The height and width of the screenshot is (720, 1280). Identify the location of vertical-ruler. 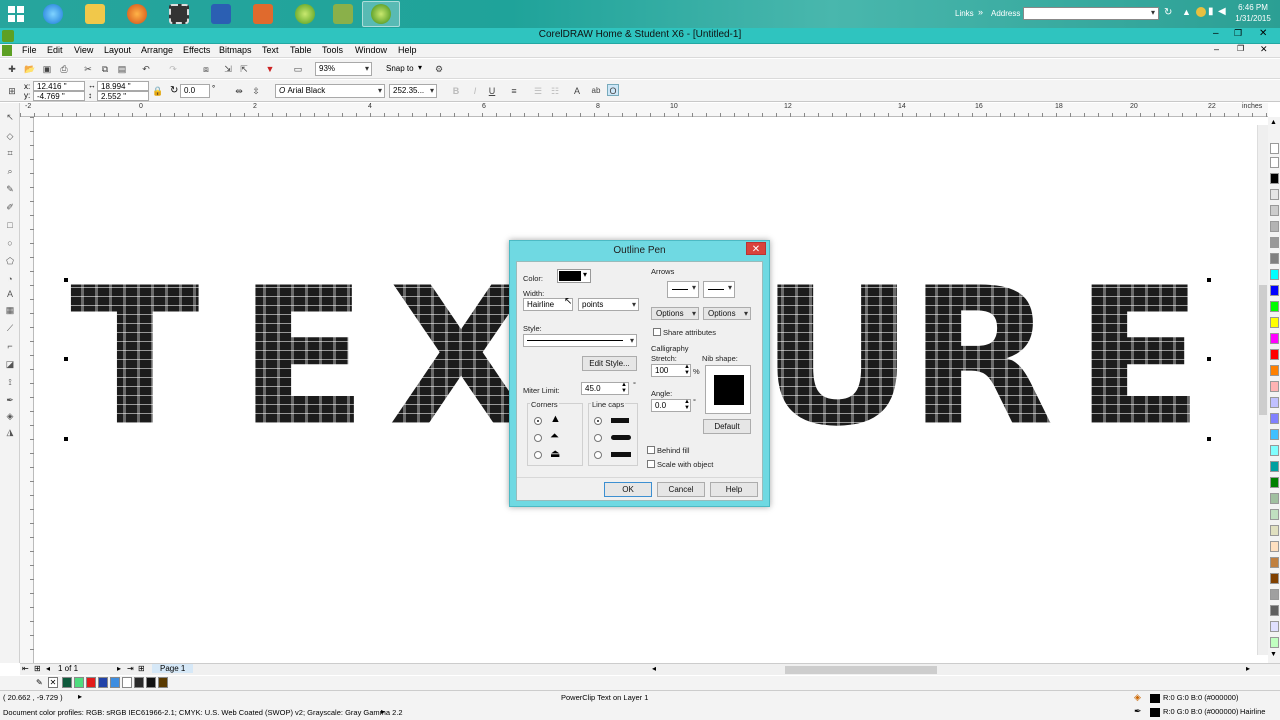
(27, 390).